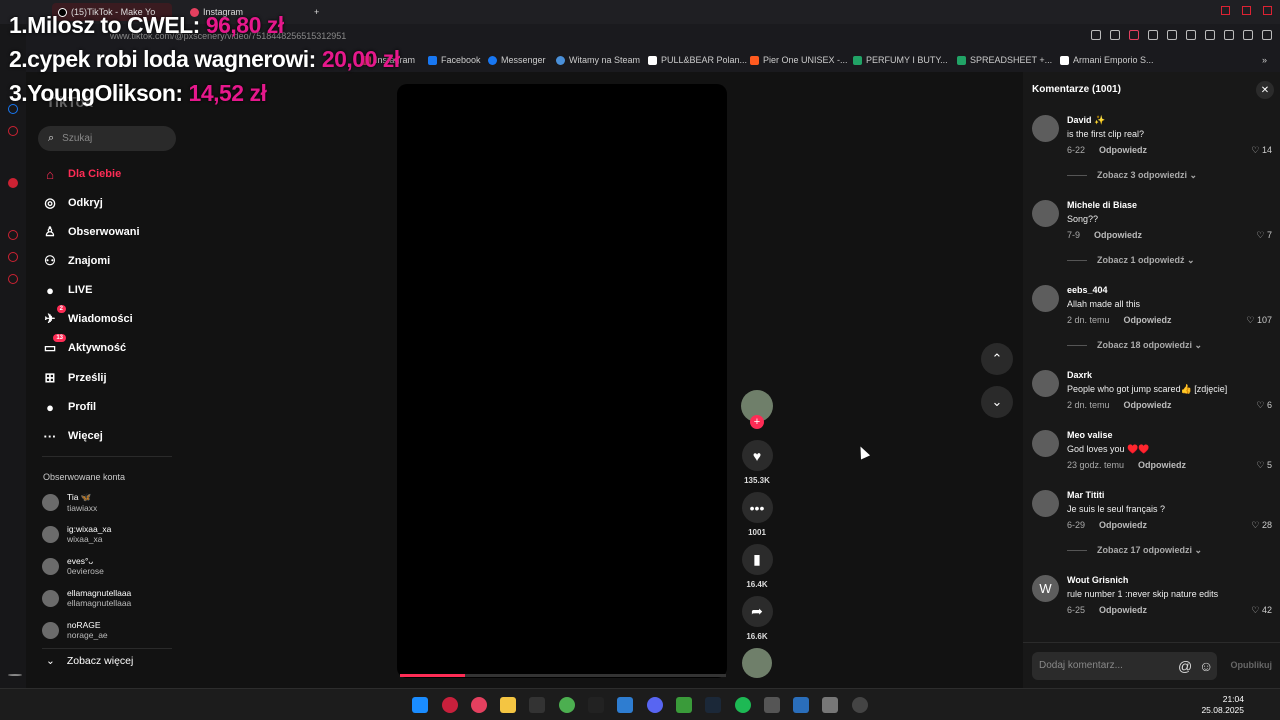  I want to click on steam-icon, so click(713, 705).